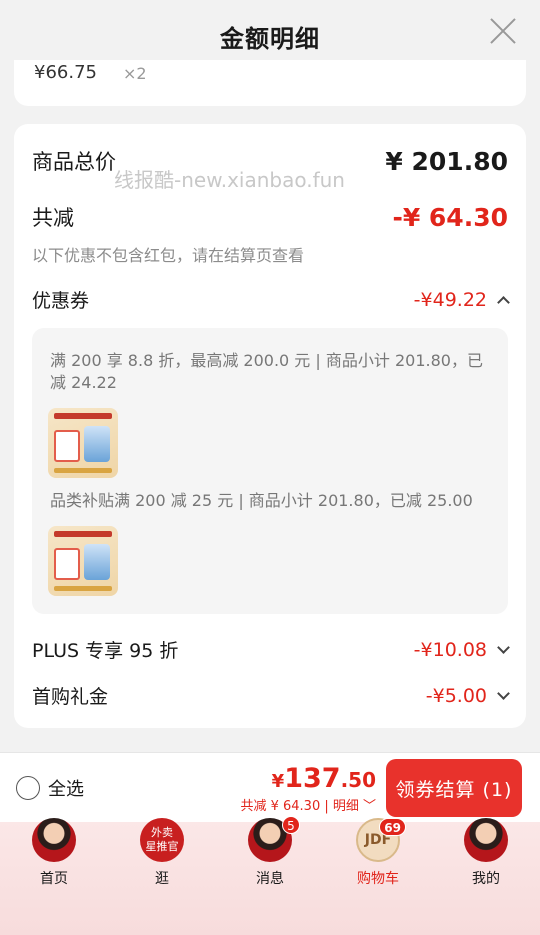  I want to click on pay-amount-block: ¥137.50 共减 ¥ 64.30 | 明细 ﹀, so click(308, 788).